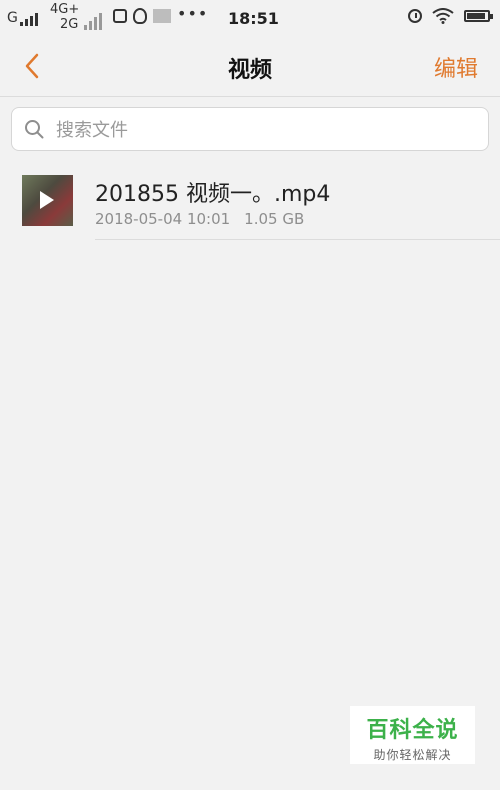 The height and width of the screenshot is (790, 500). Describe the element at coordinates (29, 19) in the screenshot. I see `signal-icon` at that location.